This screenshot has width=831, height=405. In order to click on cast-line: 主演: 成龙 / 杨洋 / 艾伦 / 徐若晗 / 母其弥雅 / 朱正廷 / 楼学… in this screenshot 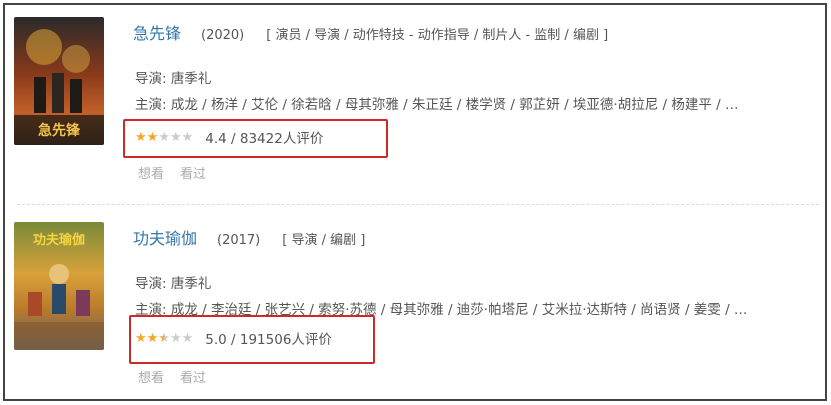, I will do `click(475, 103)`.